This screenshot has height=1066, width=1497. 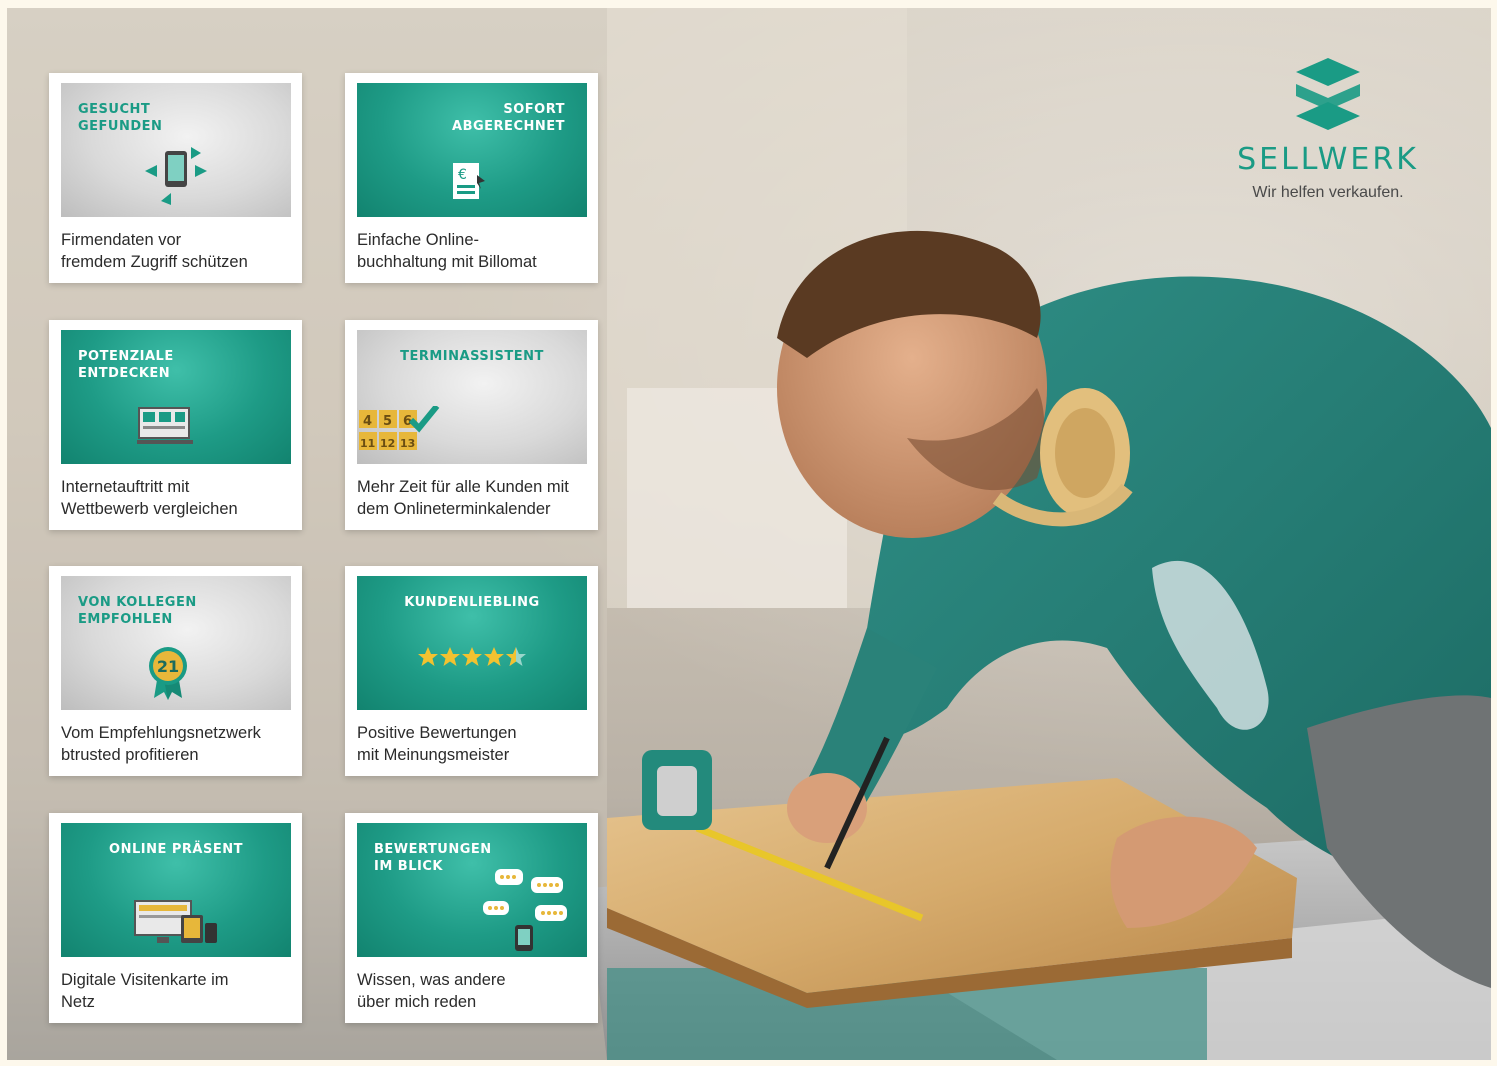 I want to click on feature-title: KUNDENLIEBLING, so click(x=472, y=602).